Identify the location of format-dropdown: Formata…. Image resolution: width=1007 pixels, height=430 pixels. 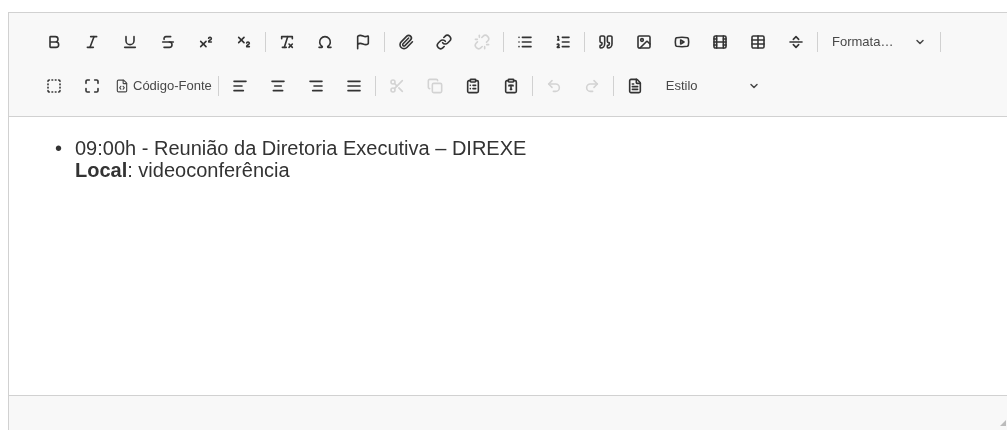
(879, 42).